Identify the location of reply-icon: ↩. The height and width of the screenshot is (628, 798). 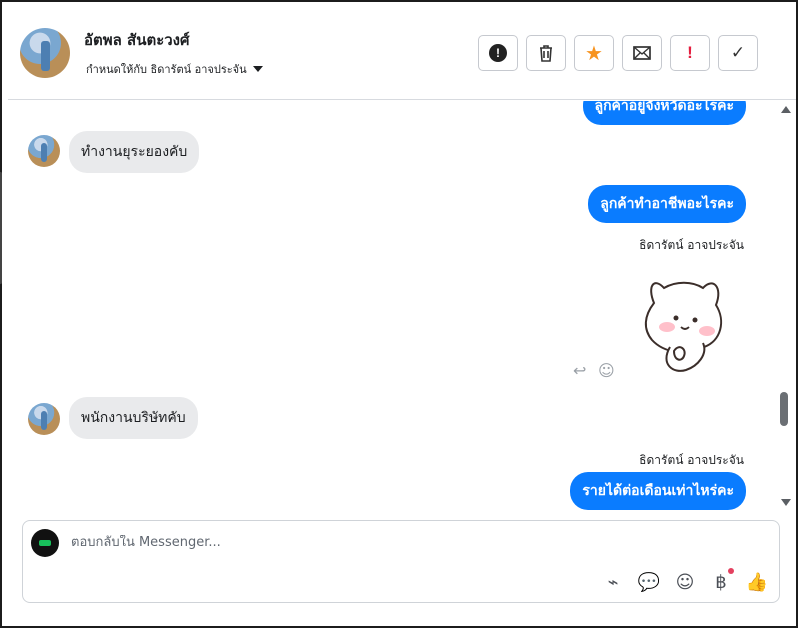
(579, 370).